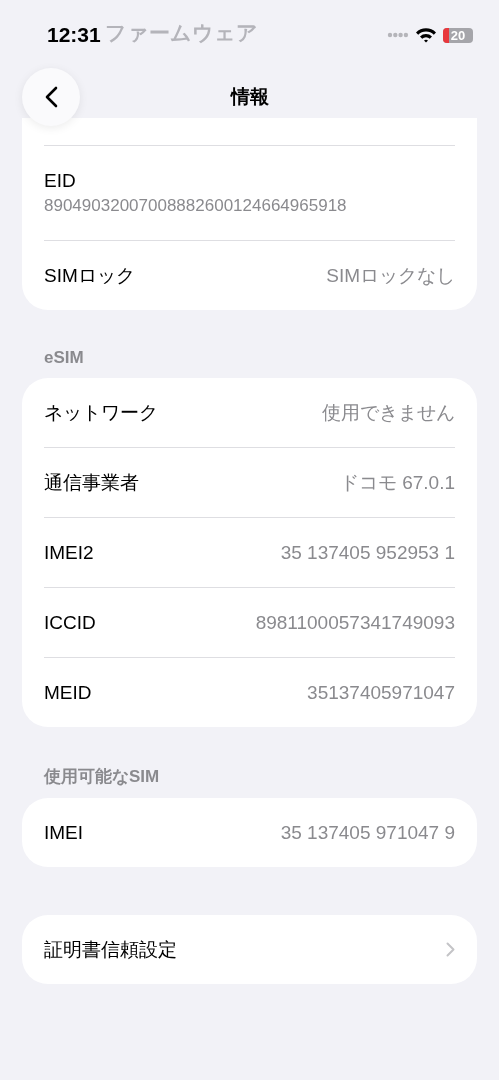 The image size is (499, 1080). I want to click on settings-link-row: 証明書信頼設定, so click(249, 949).